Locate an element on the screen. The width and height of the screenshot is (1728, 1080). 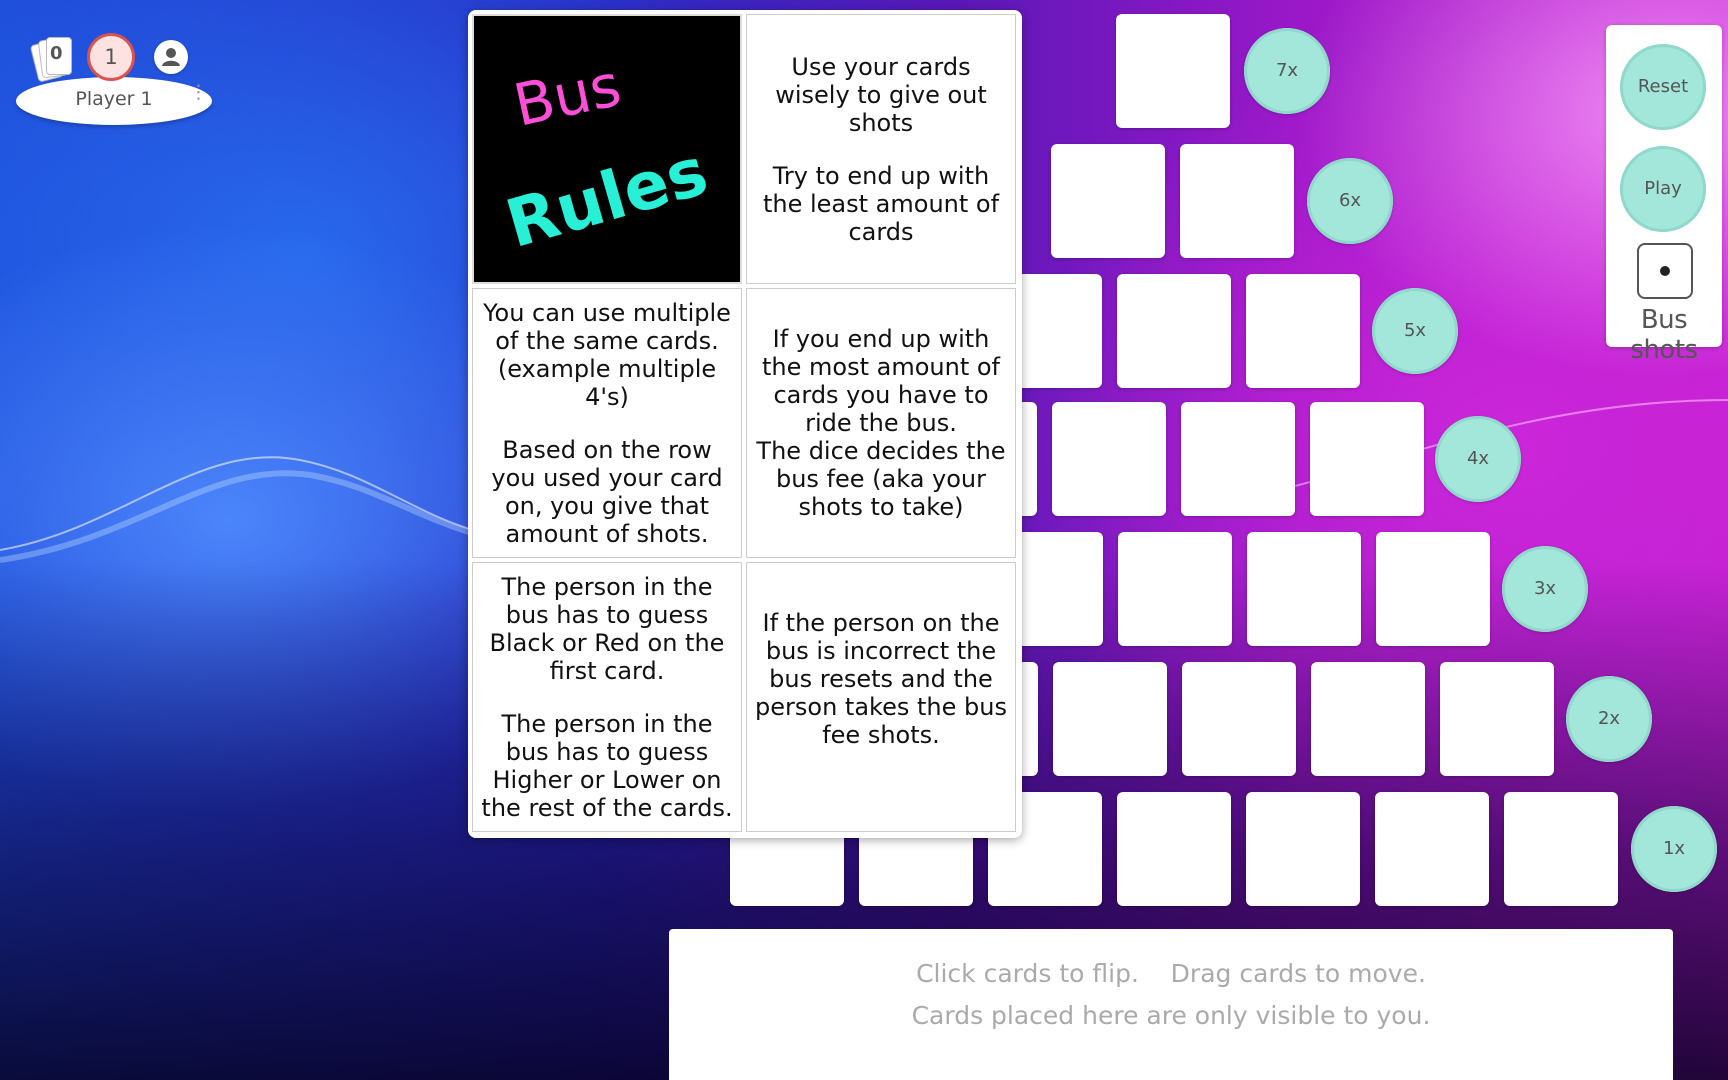
bus-rules-logo: Bus Rules is located at coordinates (607, 149).